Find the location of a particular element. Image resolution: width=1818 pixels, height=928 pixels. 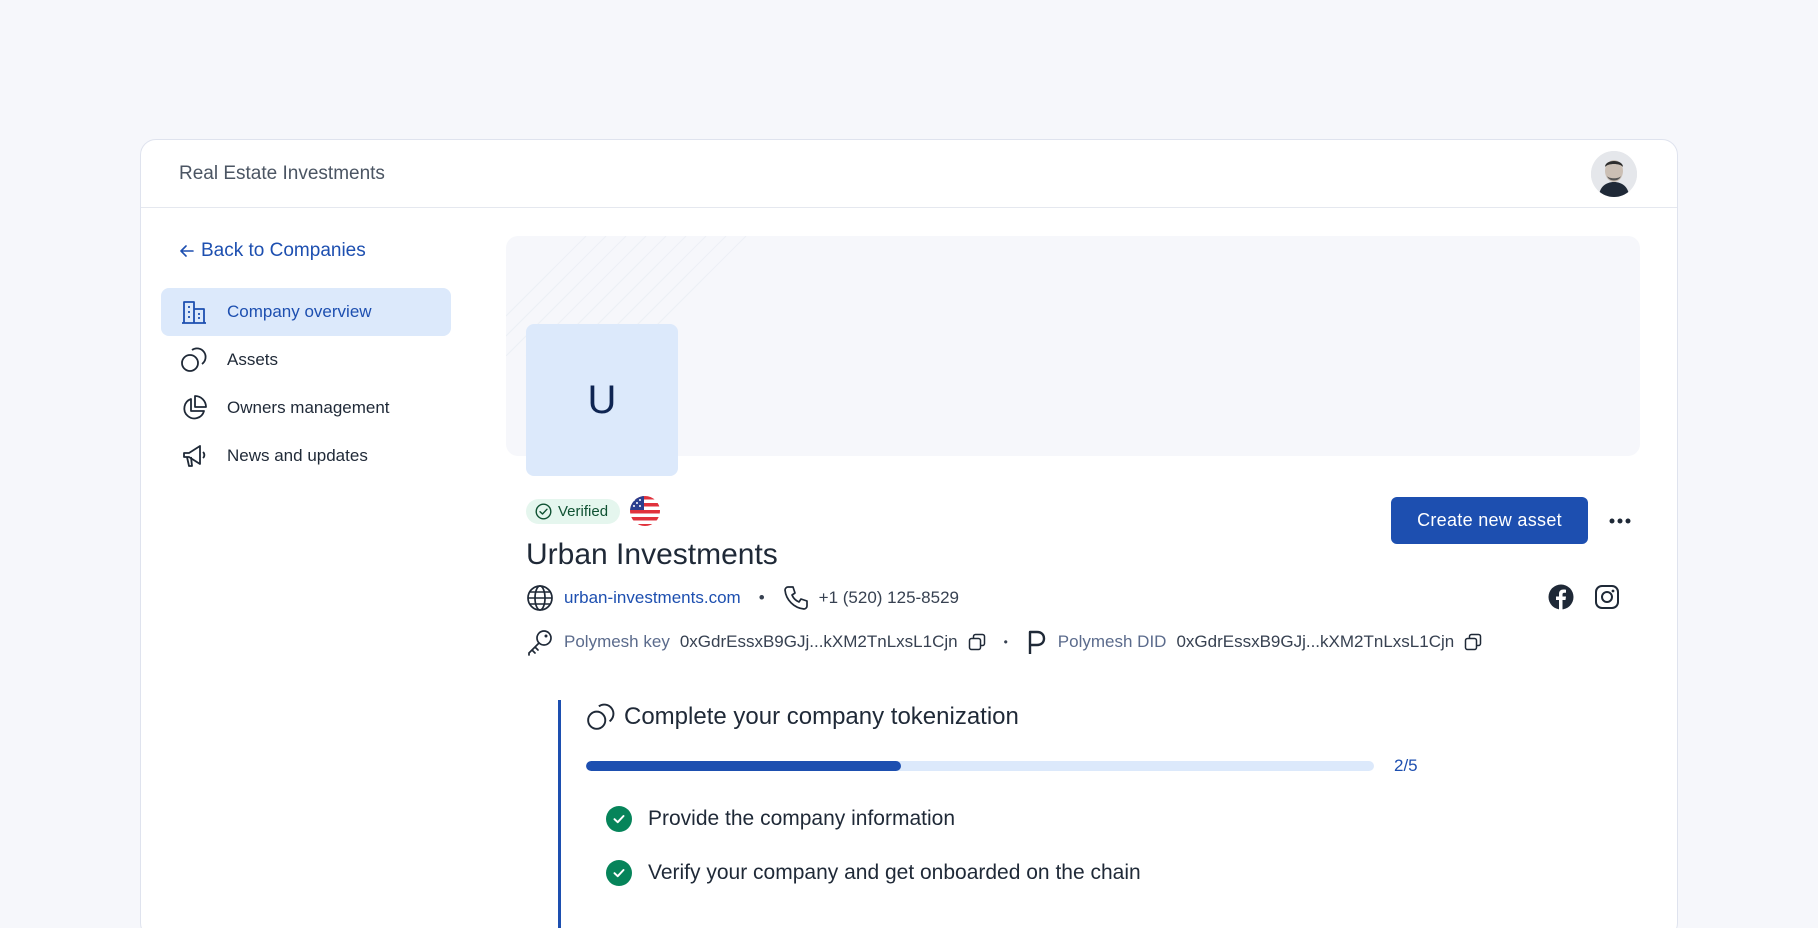

company-logo: U is located at coordinates (602, 400).